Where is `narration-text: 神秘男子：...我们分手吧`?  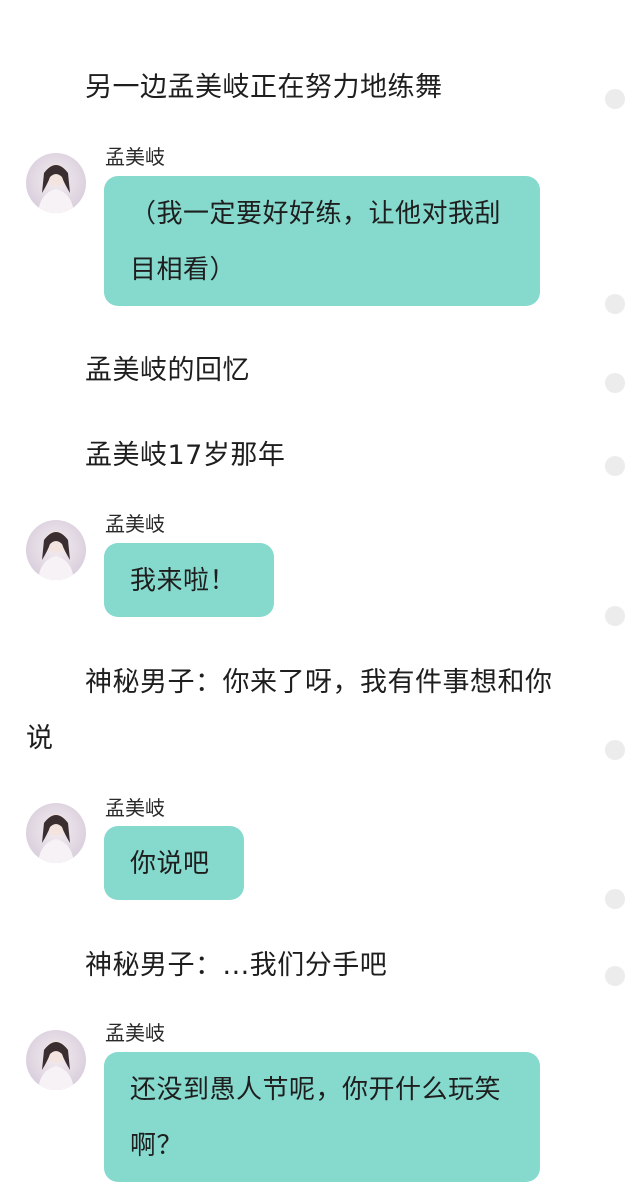 narration-text: 神秘男子：...我们分手吧 is located at coordinates (236, 965).